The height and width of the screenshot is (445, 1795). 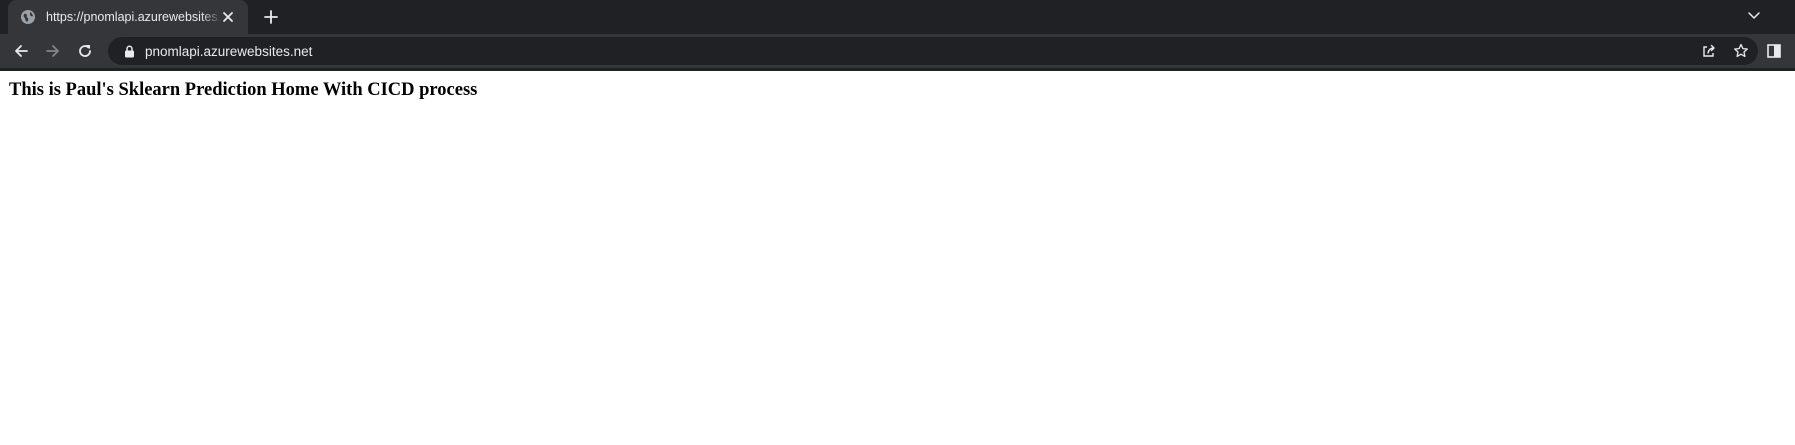 I want to click on arrow-left-icon, so click(x=21, y=51).